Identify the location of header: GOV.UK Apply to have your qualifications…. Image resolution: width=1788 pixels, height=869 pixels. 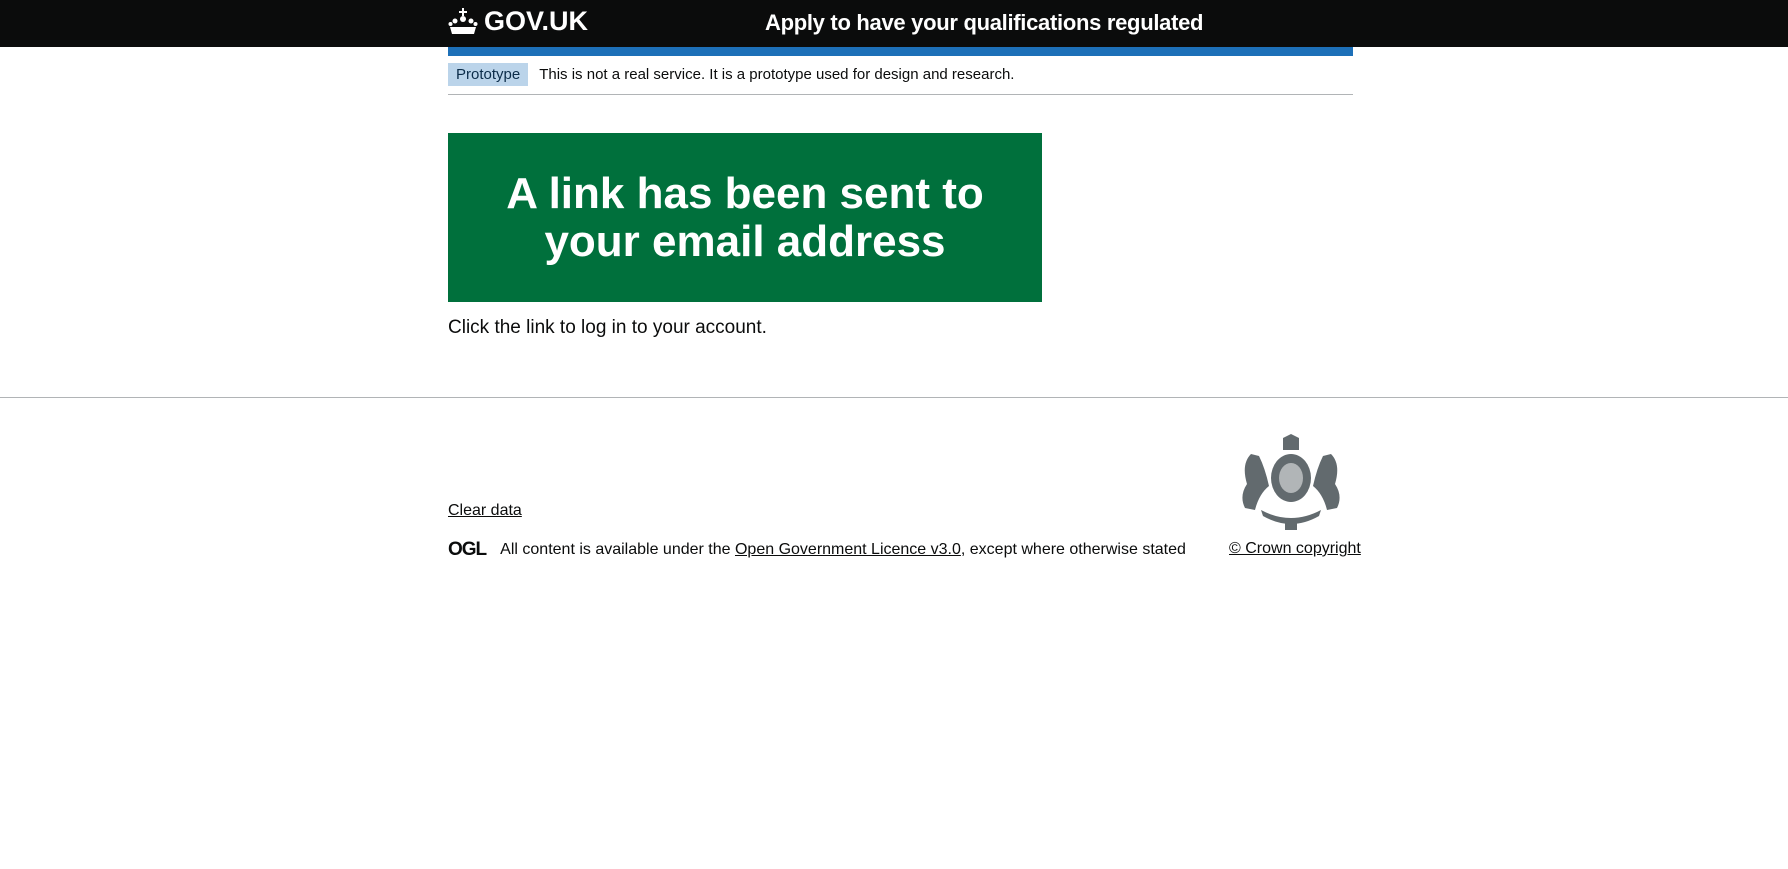
(894, 23).